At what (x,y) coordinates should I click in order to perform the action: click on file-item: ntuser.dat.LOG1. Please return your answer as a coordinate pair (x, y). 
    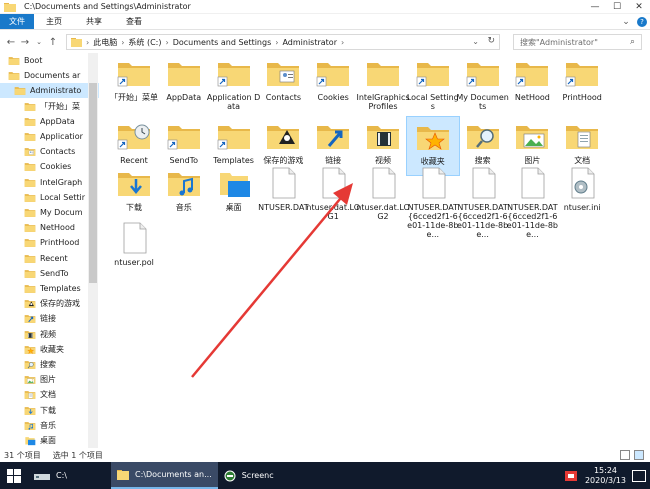
    Looking at the image, I should click on (333, 201).